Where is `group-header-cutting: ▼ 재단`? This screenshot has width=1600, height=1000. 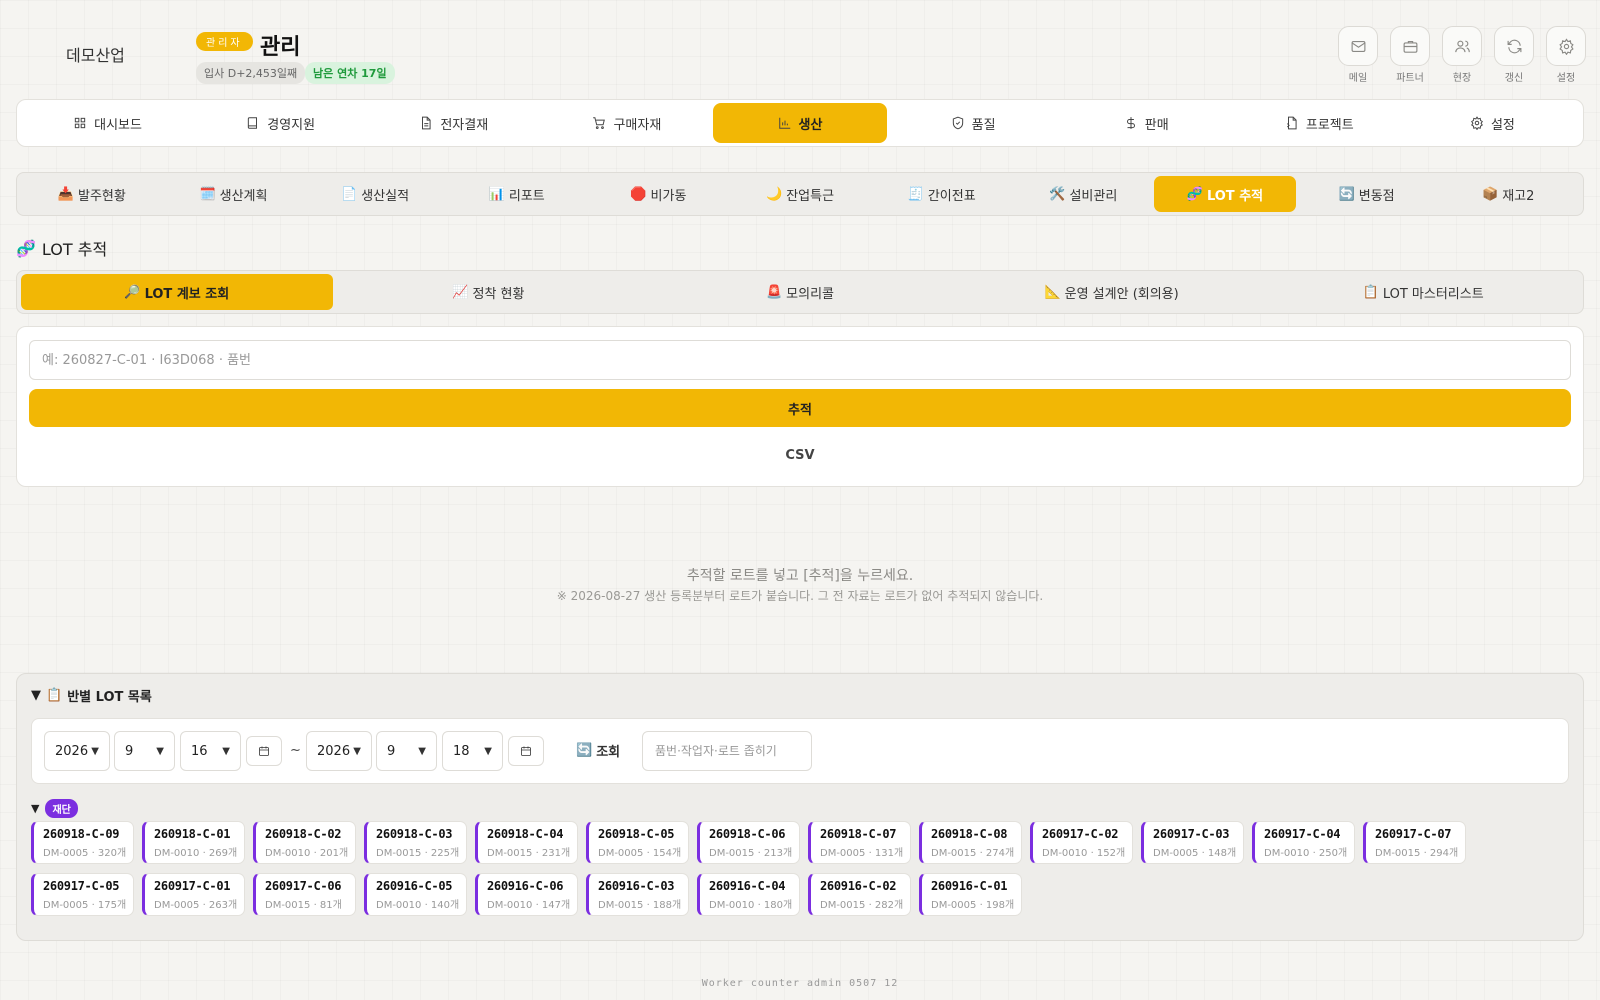
group-header-cutting: ▼ 재단 is located at coordinates (54, 808).